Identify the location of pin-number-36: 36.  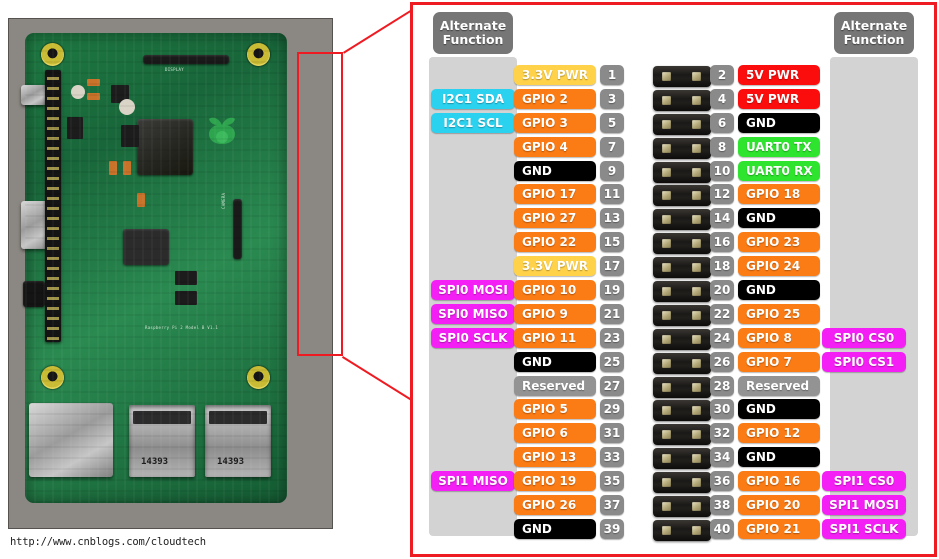
(722, 481).